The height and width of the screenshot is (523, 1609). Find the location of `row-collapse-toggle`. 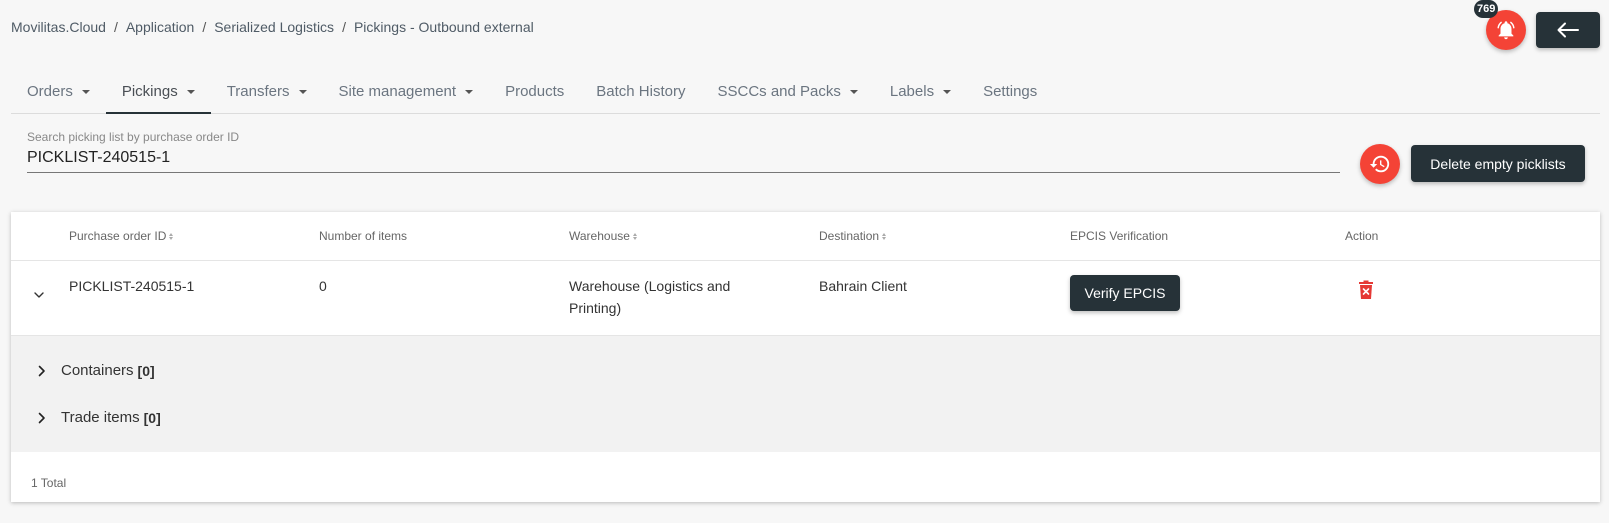

row-collapse-toggle is located at coordinates (39, 295).